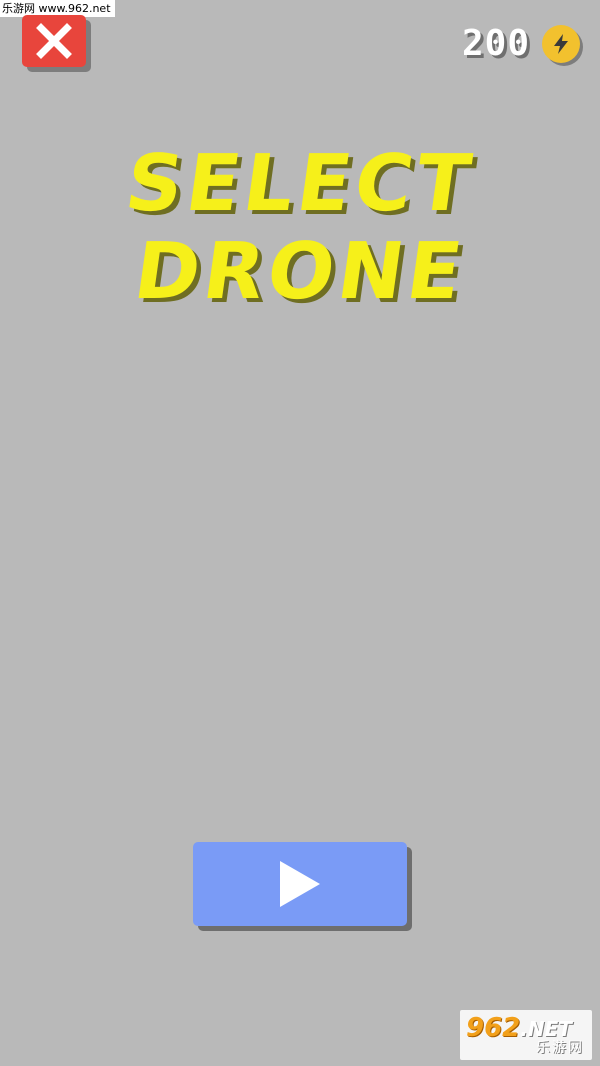 The height and width of the screenshot is (1066, 600). Describe the element at coordinates (300, 272) in the screenshot. I see `title-line-drone: DRONE` at that location.